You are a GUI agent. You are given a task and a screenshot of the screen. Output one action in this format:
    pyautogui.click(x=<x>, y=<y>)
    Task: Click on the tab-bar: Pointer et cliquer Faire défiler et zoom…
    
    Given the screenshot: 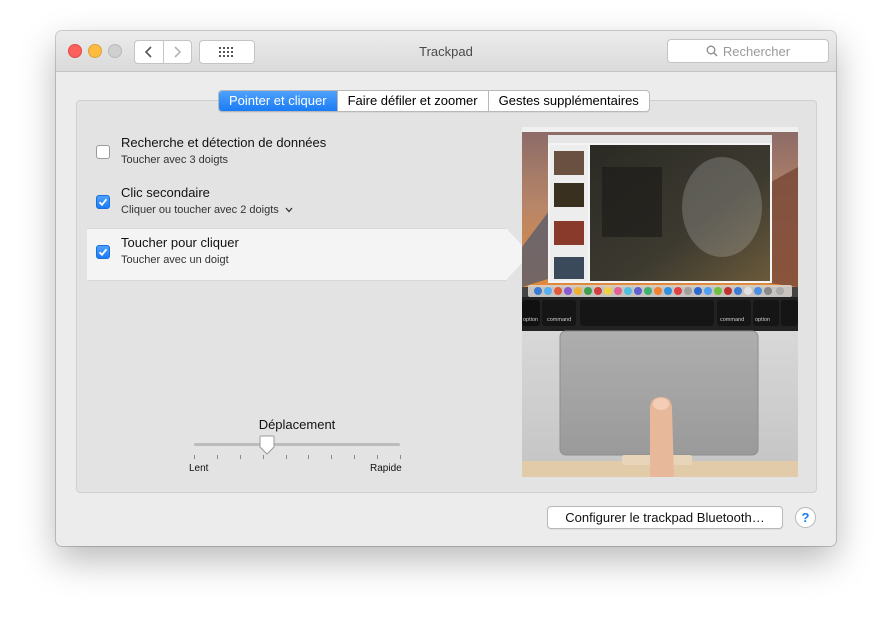 What is the action you would take?
    pyautogui.click(x=434, y=101)
    